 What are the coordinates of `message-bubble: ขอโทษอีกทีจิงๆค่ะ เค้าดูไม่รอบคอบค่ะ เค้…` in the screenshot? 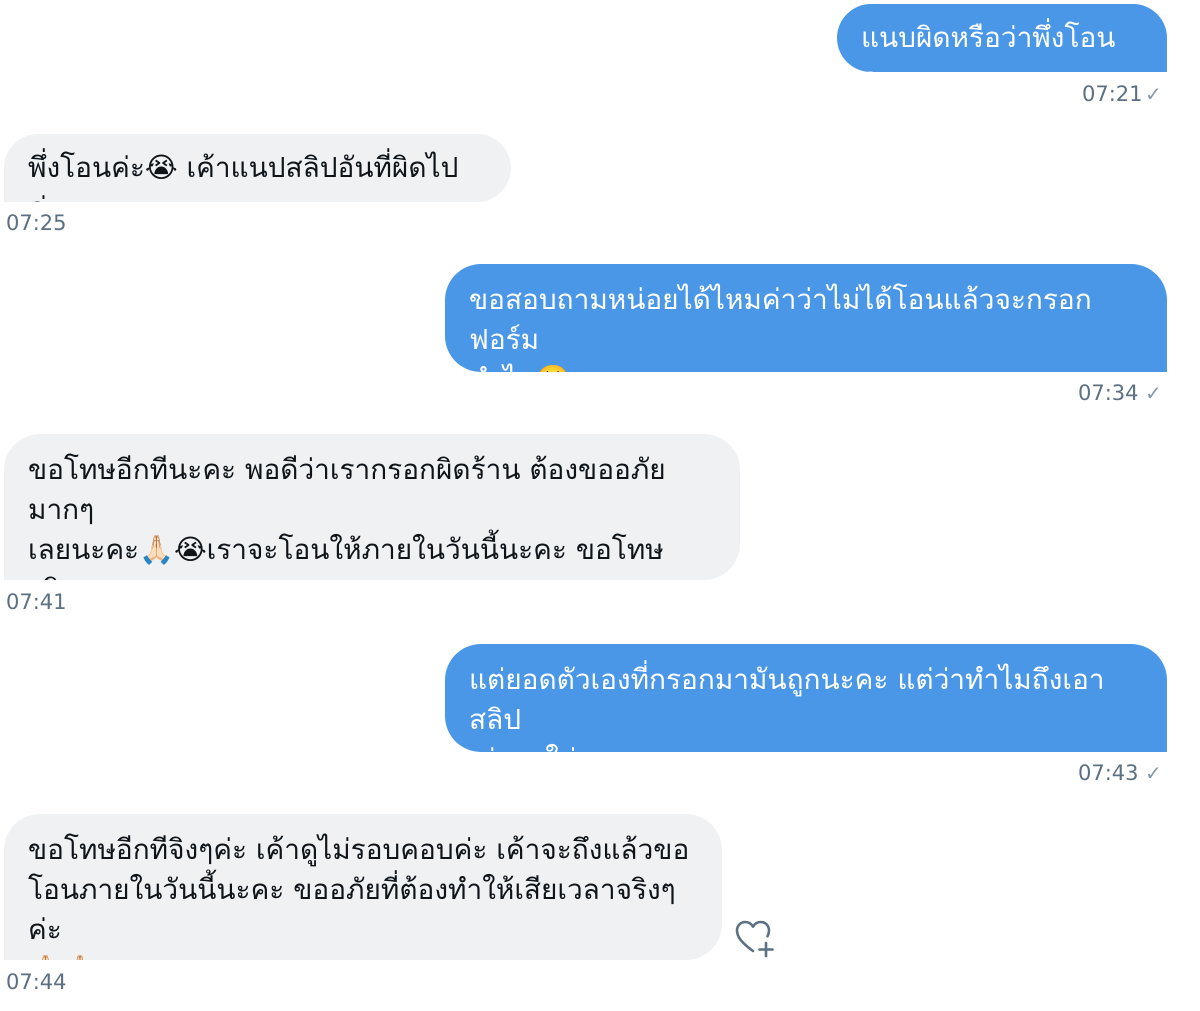 It's located at (363, 887).